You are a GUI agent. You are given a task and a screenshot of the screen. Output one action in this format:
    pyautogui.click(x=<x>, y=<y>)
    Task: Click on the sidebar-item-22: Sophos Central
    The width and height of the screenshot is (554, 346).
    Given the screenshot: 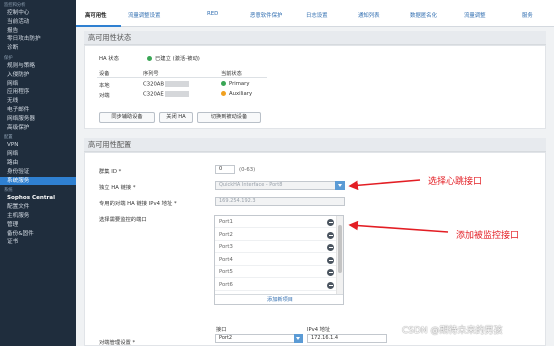 What is the action you would take?
    pyautogui.click(x=38, y=198)
    